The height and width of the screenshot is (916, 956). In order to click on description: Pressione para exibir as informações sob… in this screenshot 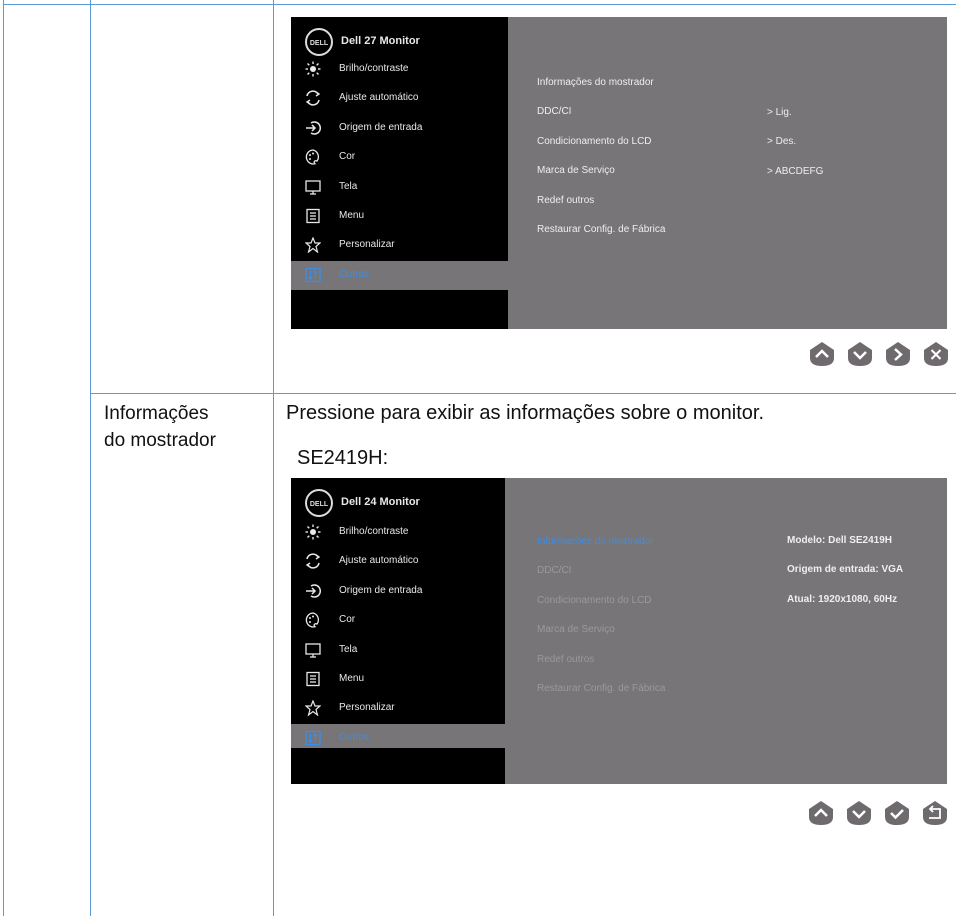, I will do `click(525, 413)`.